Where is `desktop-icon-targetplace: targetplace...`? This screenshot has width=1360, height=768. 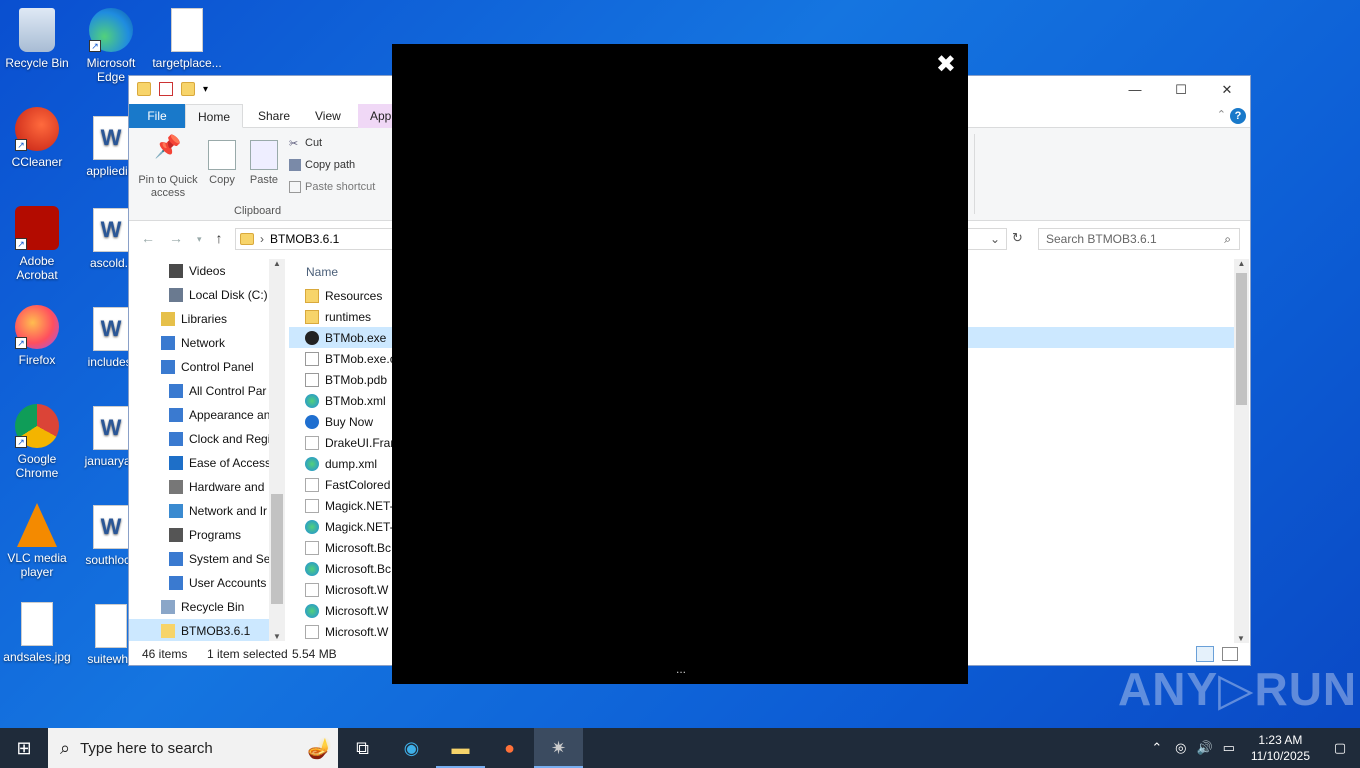 desktop-icon-targetplace: targetplace... is located at coordinates (187, 39).